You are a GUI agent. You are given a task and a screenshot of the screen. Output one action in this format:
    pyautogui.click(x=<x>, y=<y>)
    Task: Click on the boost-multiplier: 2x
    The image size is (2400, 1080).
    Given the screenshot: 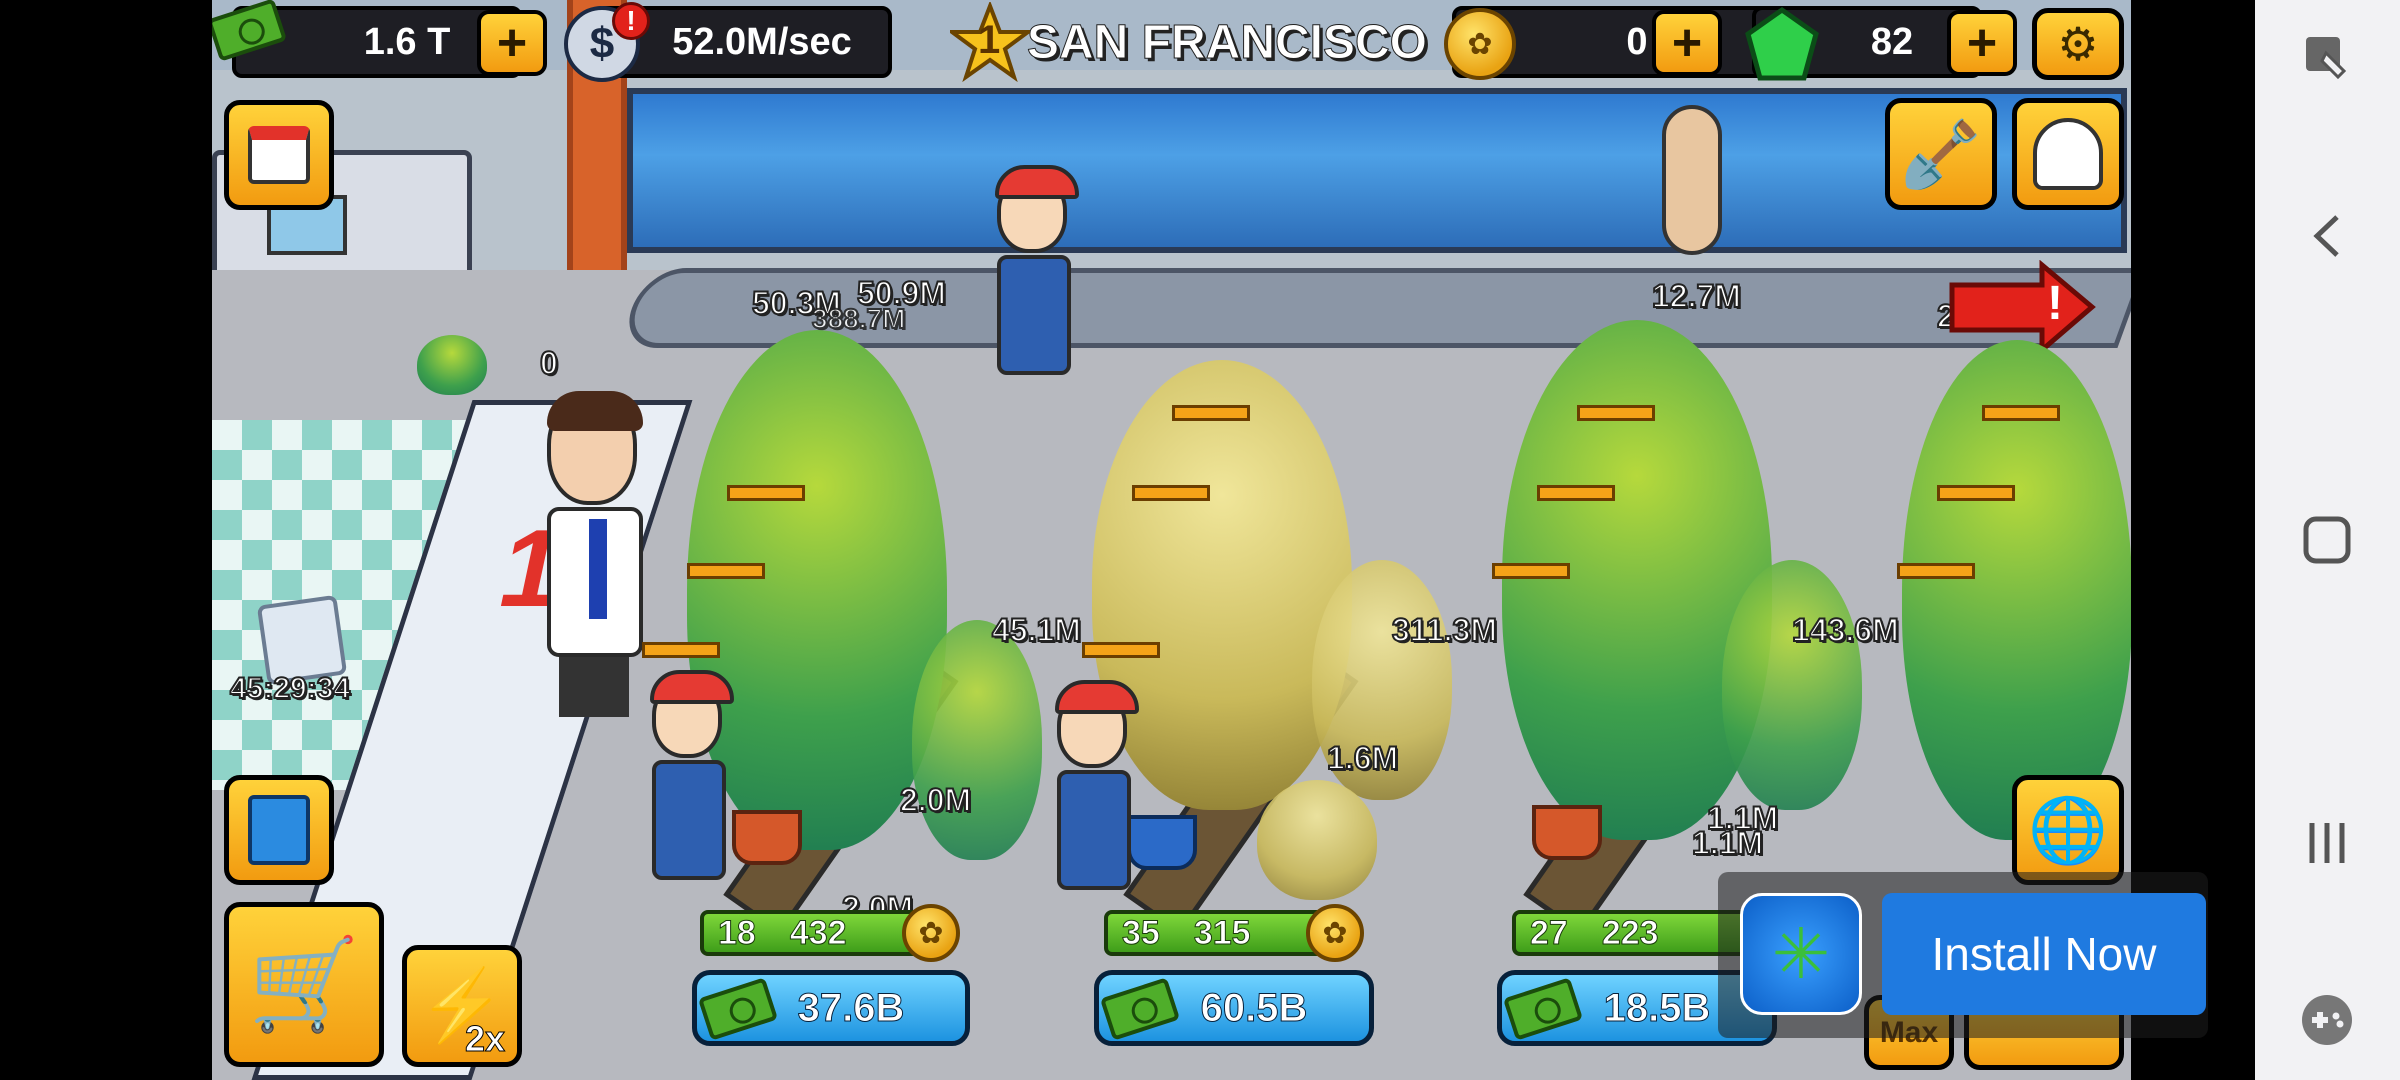 What is the action you would take?
    pyautogui.click(x=484, y=1039)
    